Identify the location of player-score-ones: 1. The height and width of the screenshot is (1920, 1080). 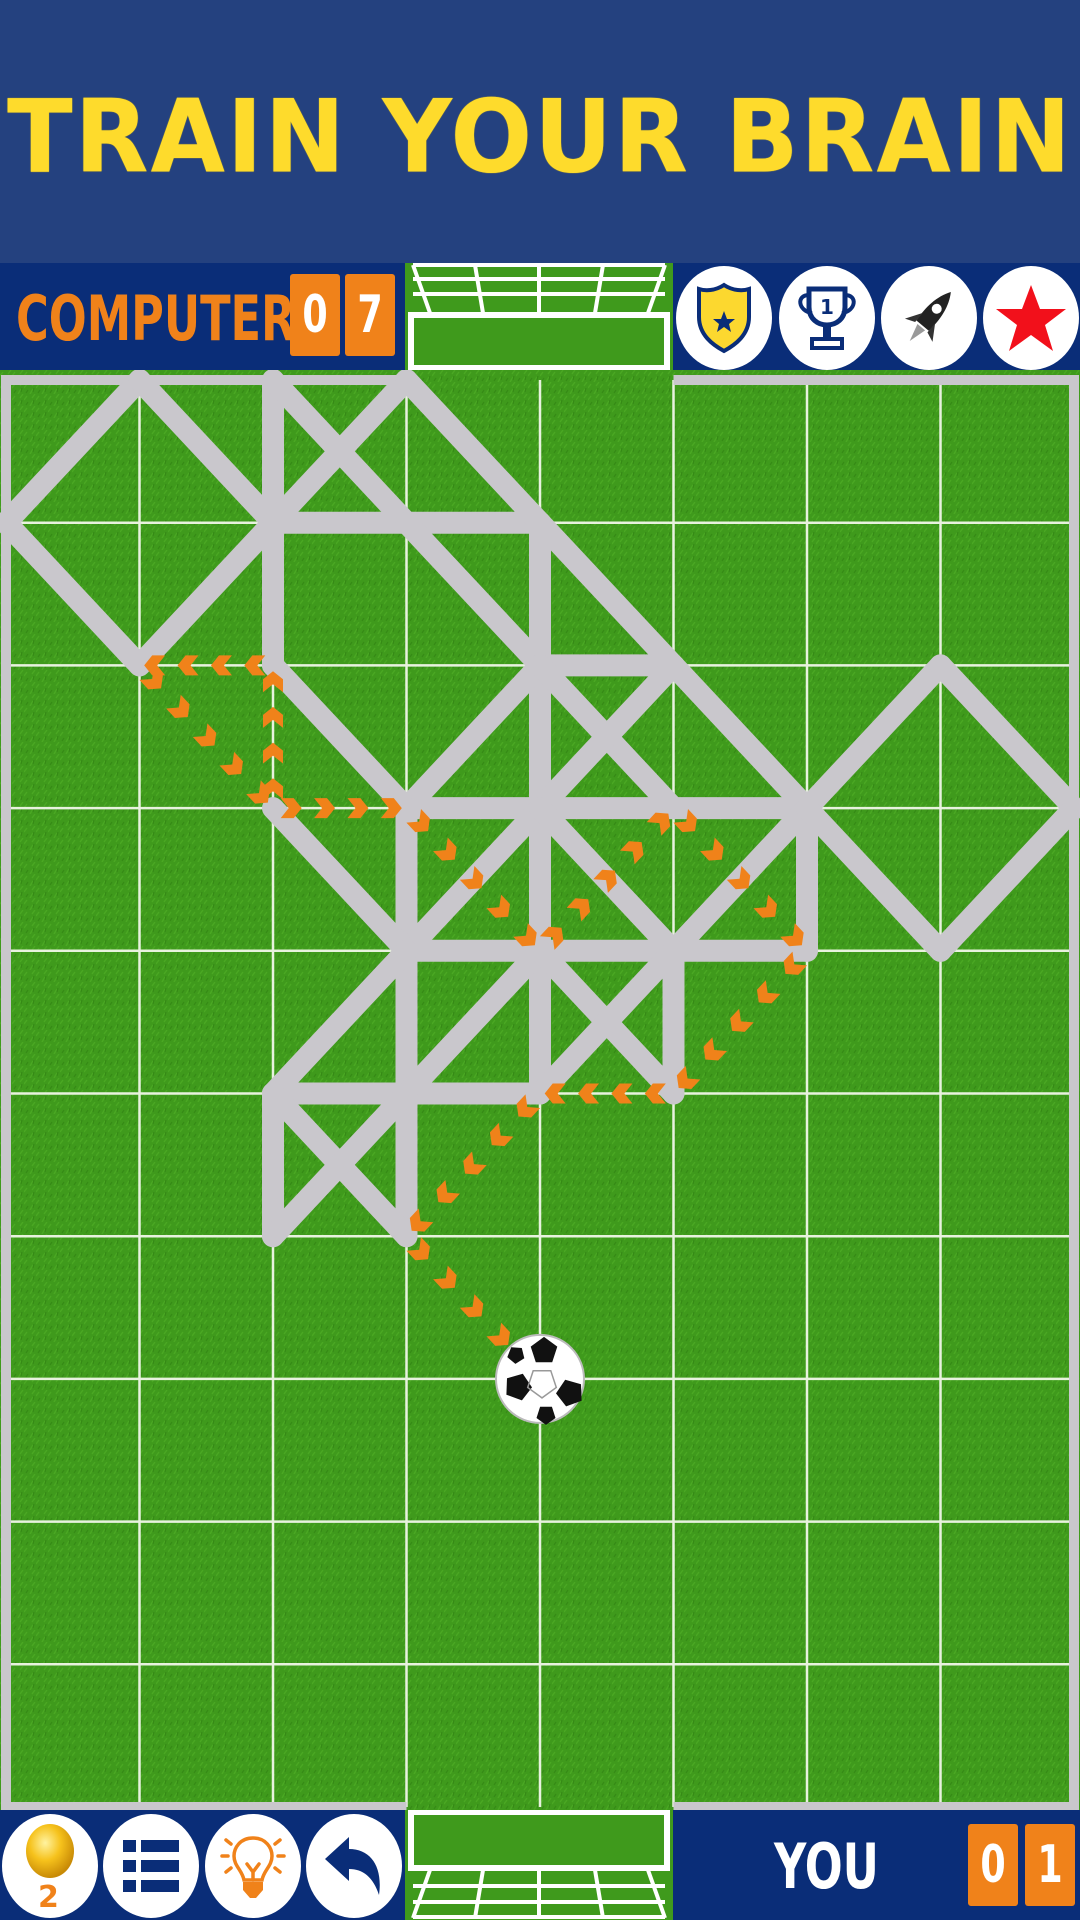
(1050, 1865).